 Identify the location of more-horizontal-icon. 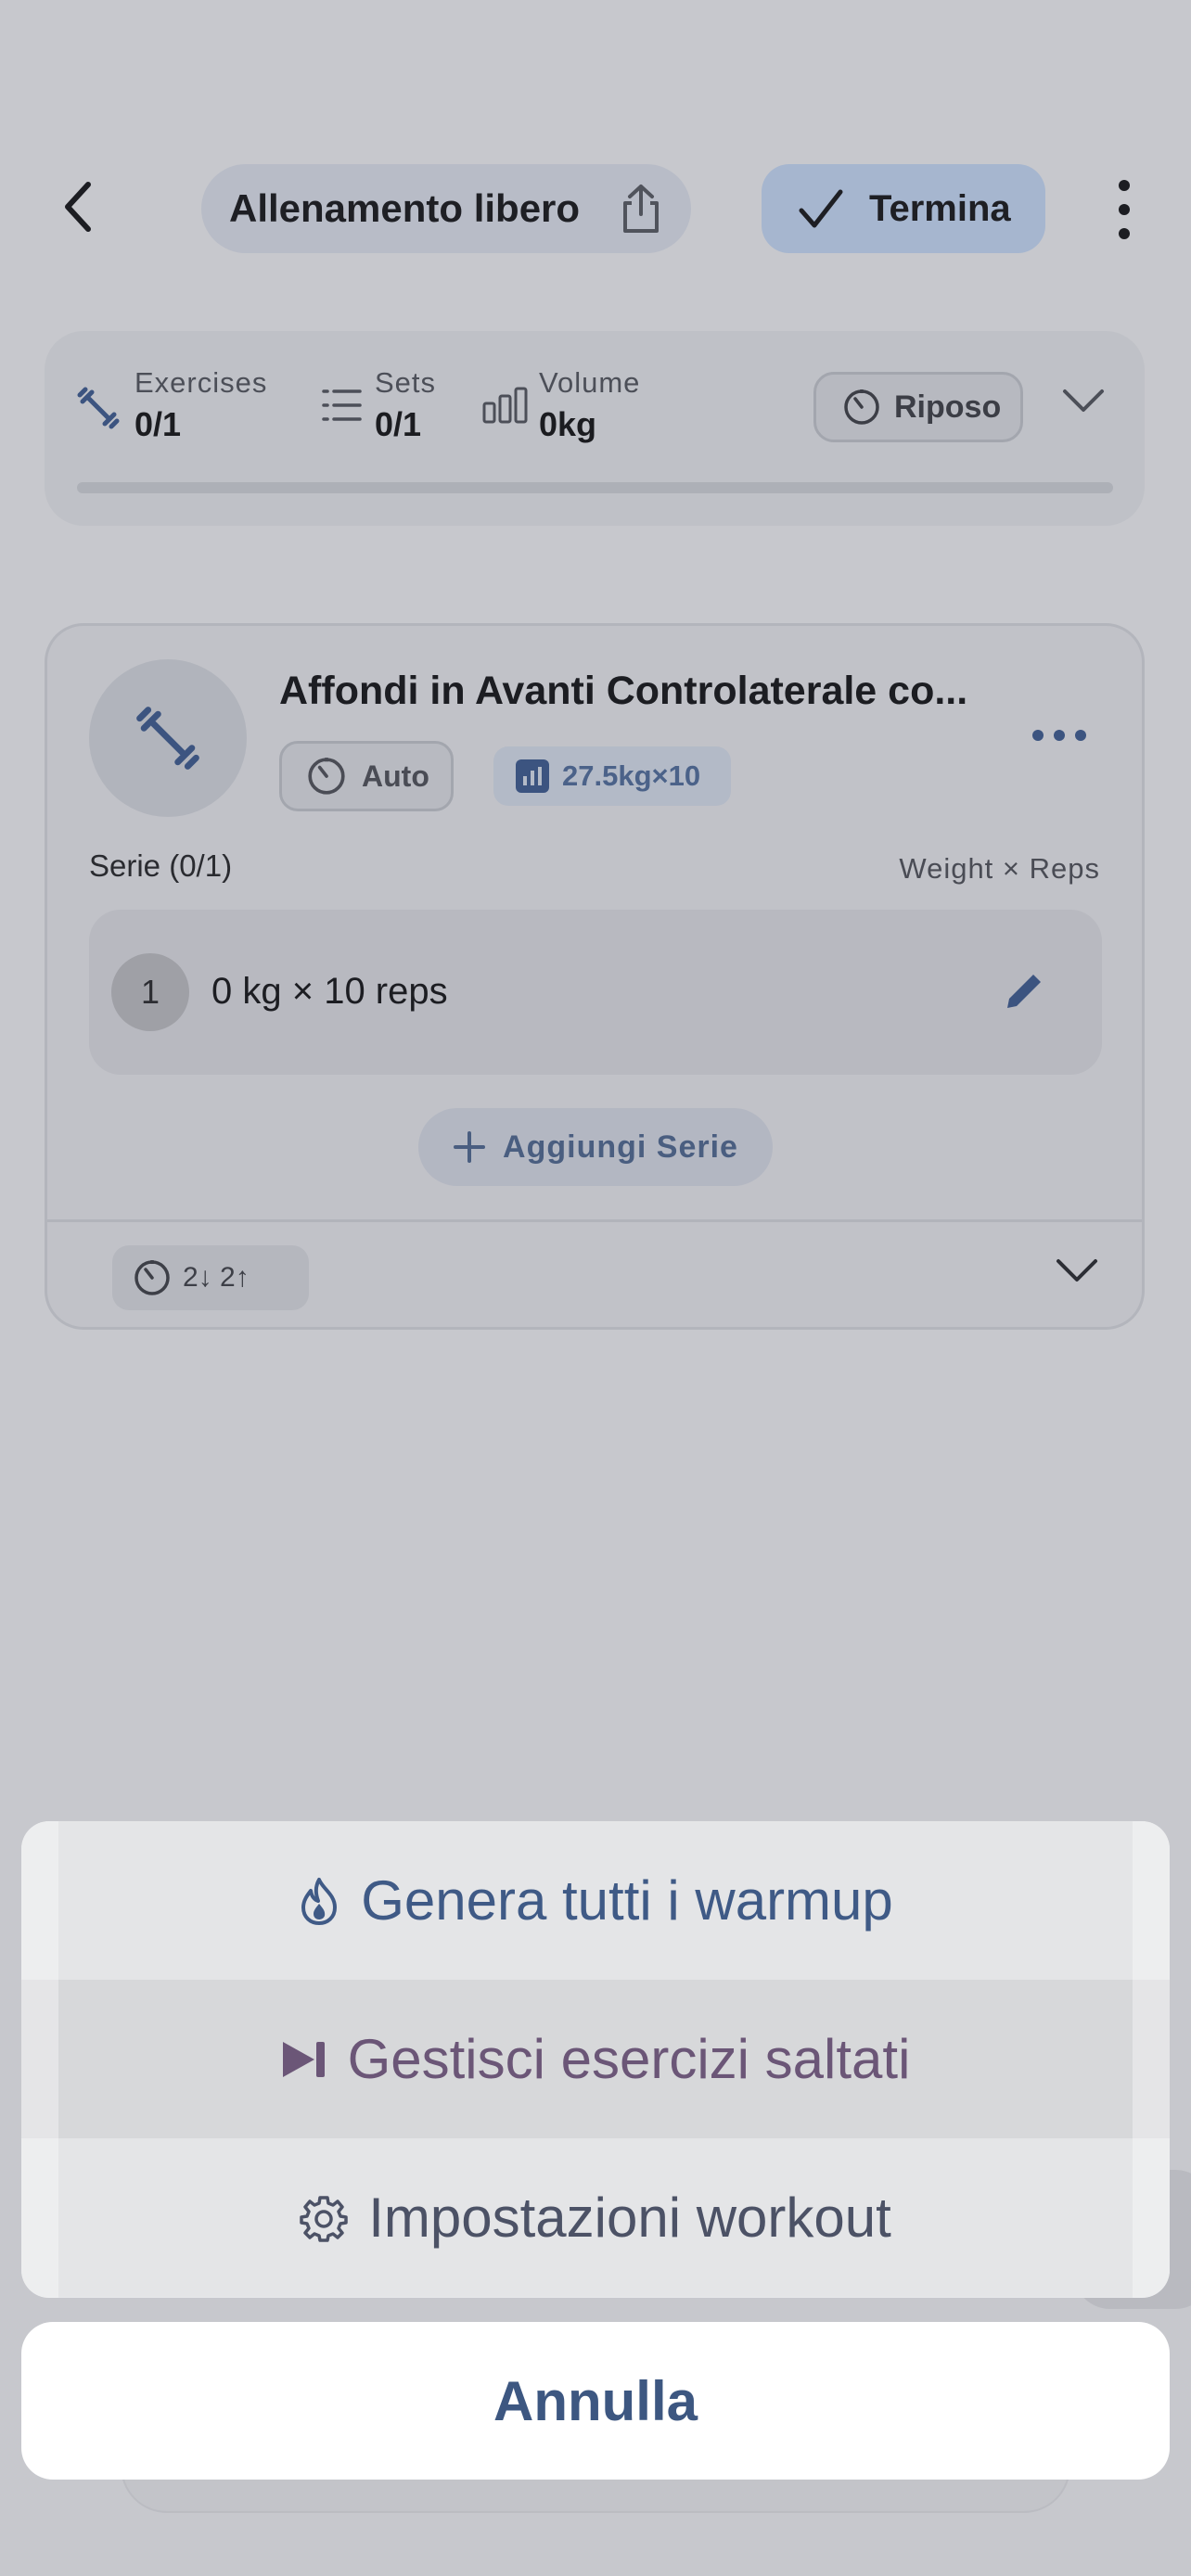
(1059, 736).